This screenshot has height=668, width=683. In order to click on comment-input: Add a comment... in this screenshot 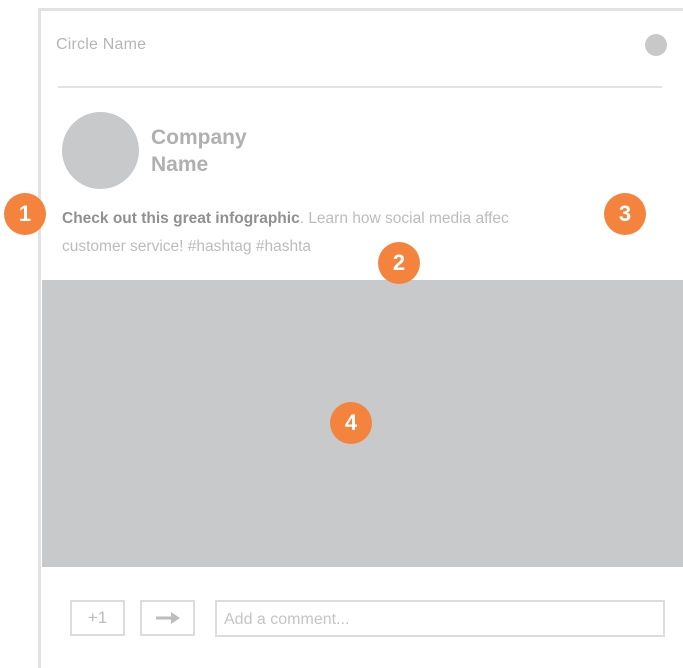, I will do `click(440, 618)`.